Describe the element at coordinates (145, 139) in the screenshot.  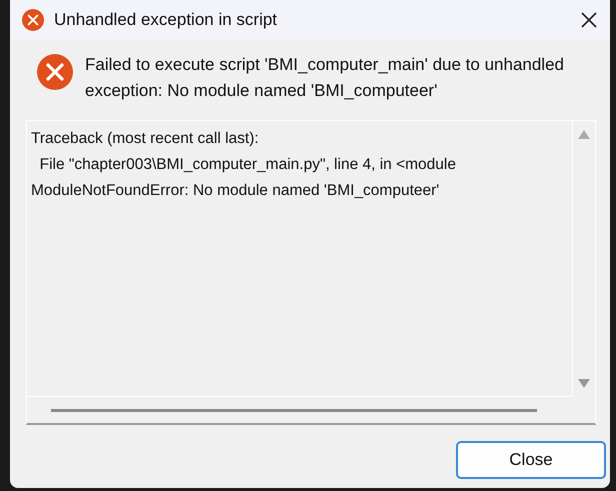
I see `traceback-line: Traceback (most recent call last):` at that location.